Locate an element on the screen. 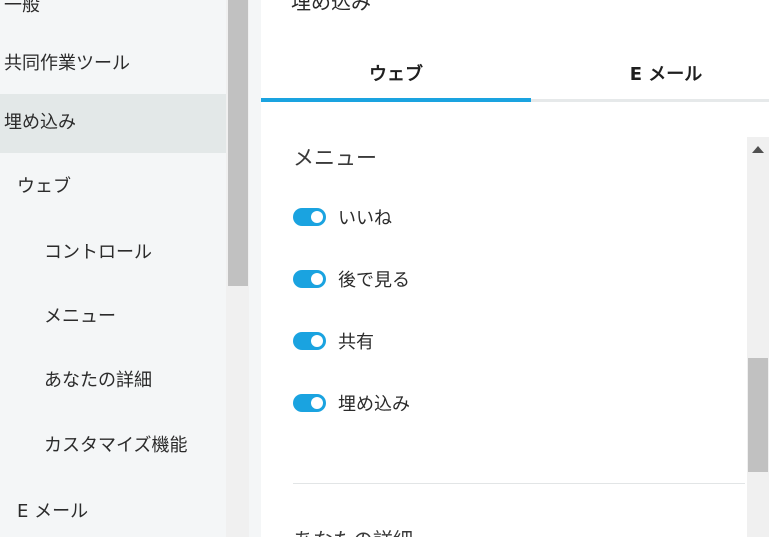 The height and width of the screenshot is (537, 769). like-toggle is located at coordinates (309, 217).